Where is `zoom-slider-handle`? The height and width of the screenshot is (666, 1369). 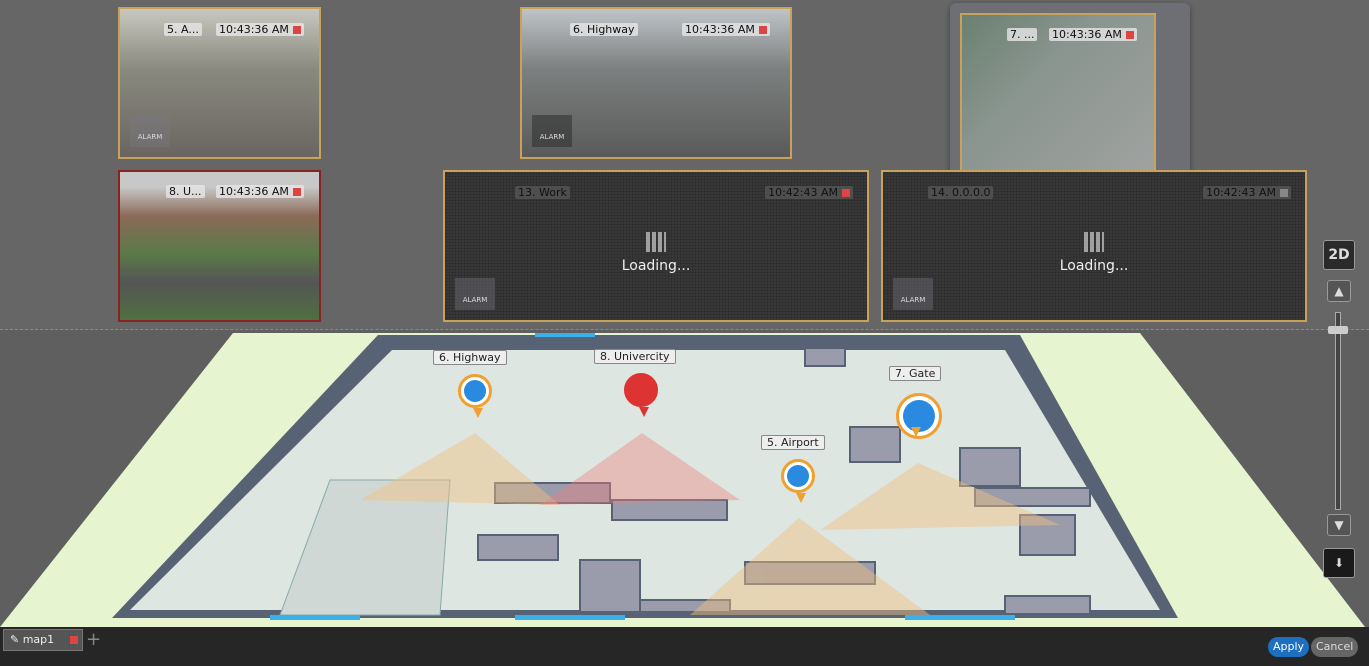
zoom-slider-handle is located at coordinates (1338, 330).